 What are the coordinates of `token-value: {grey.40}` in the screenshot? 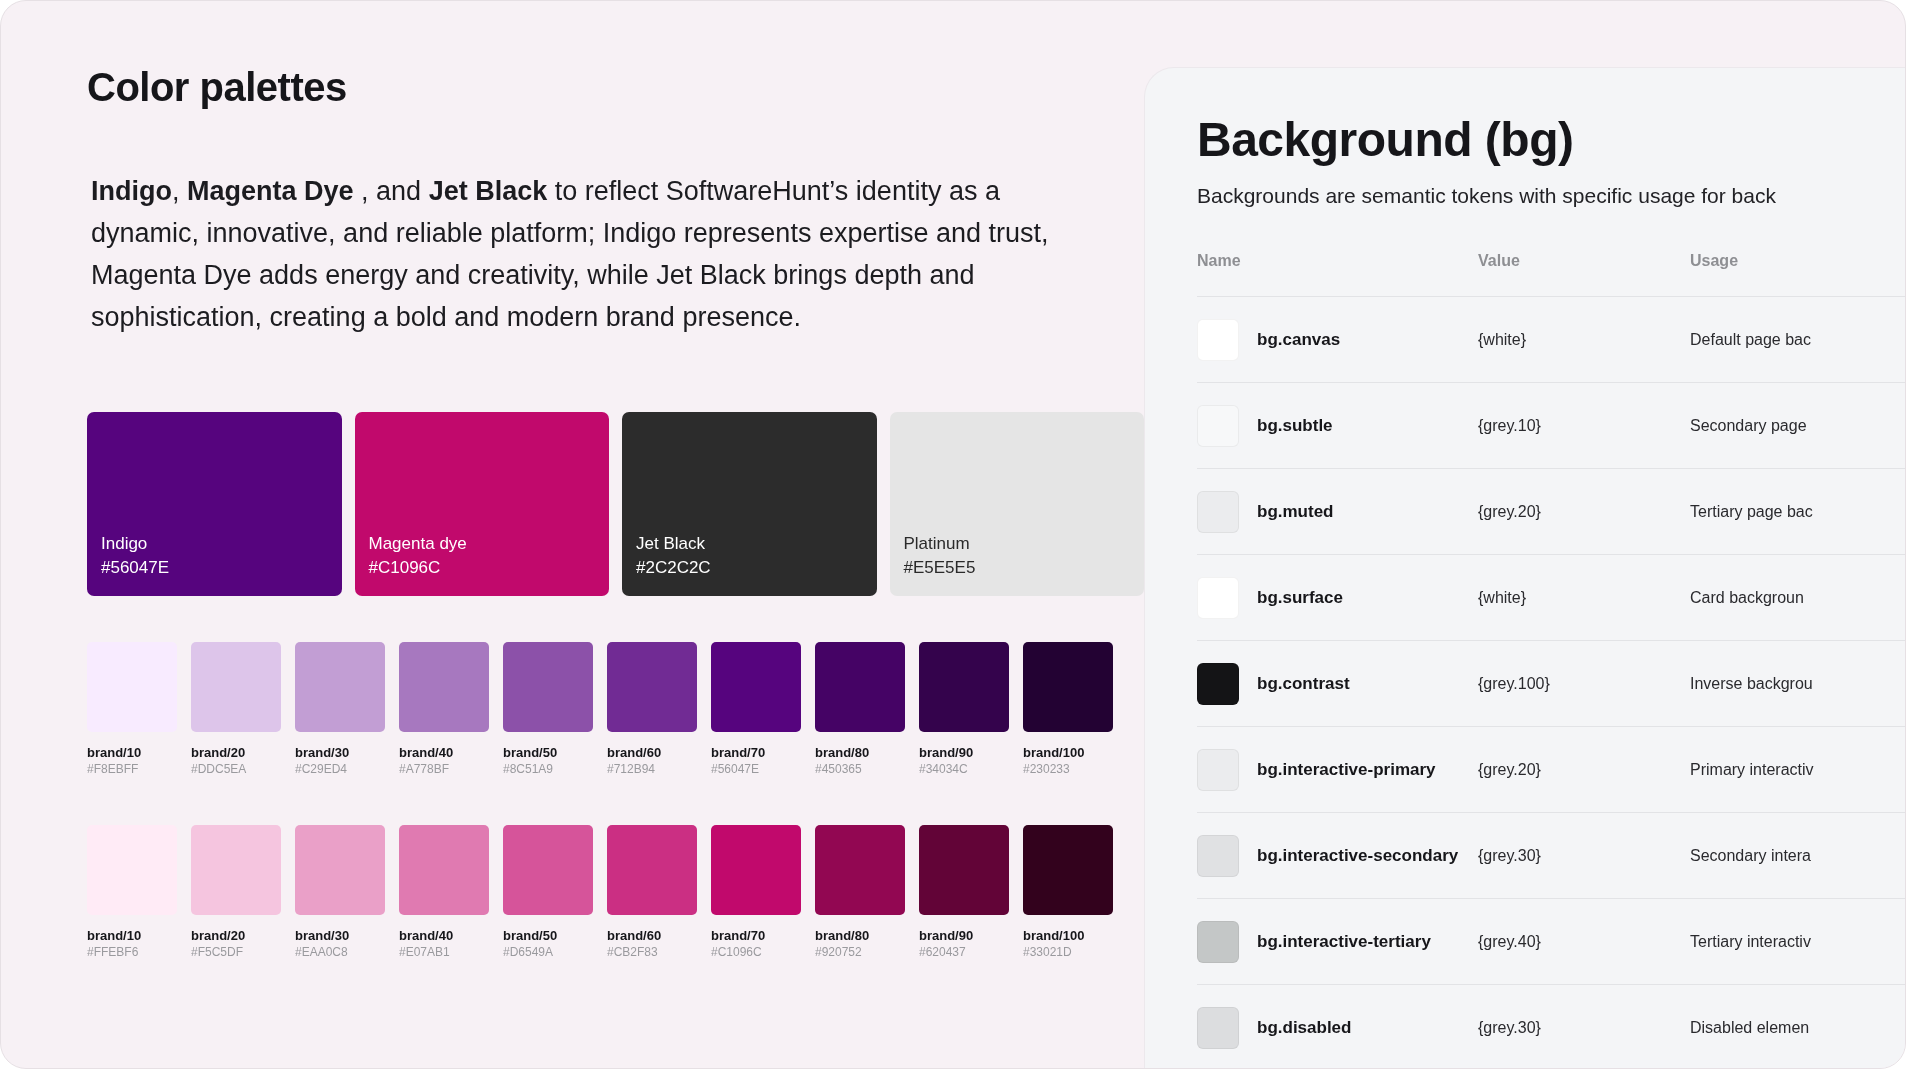 It's located at (1510, 941).